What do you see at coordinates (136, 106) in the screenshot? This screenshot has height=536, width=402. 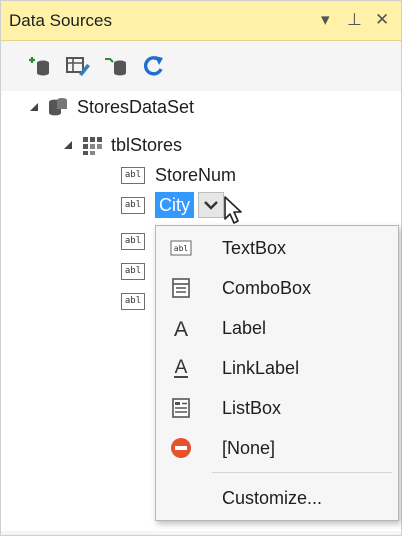 I see `dataset-label: StoresDataSet` at bounding box center [136, 106].